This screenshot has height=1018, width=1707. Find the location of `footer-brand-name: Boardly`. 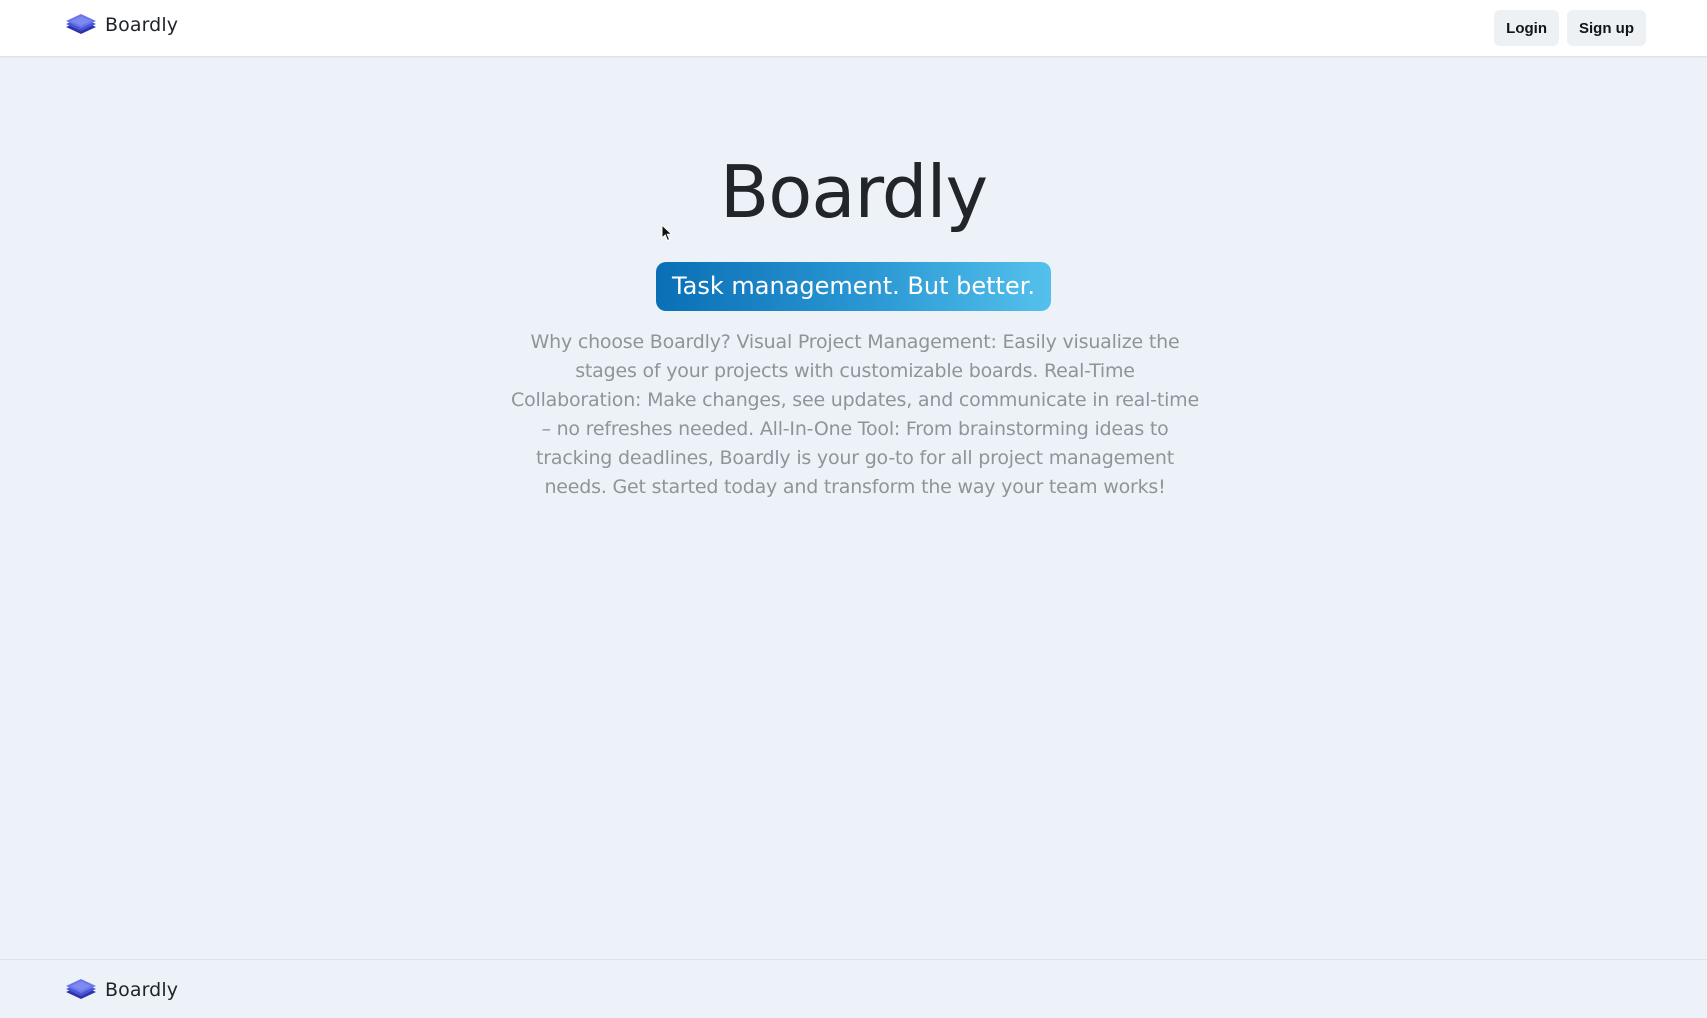

footer-brand-name: Boardly is located at coordinates (142, 990).